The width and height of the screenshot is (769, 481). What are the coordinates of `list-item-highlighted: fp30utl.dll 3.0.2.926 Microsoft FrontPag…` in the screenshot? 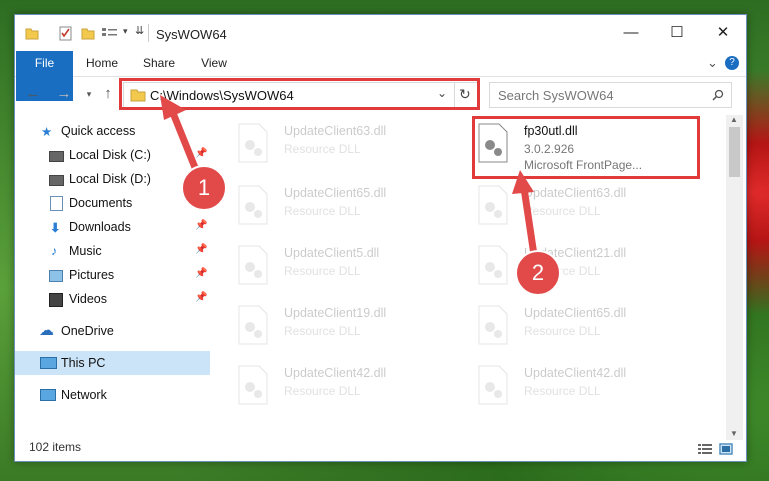 It's located at (580, 146).